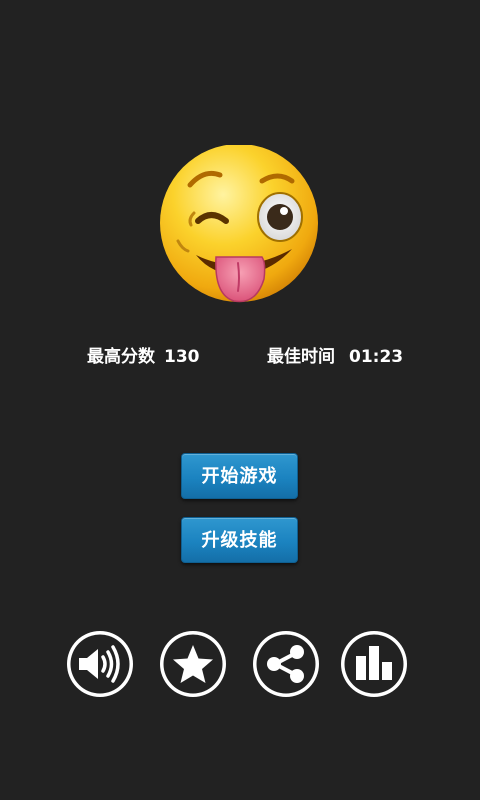 This screenshot has width=480, height=800. What do you see at coordinates (301, 357) in the screenshot?
I see `best-time-label: 最佳时间` at bounding box center [301, 357].